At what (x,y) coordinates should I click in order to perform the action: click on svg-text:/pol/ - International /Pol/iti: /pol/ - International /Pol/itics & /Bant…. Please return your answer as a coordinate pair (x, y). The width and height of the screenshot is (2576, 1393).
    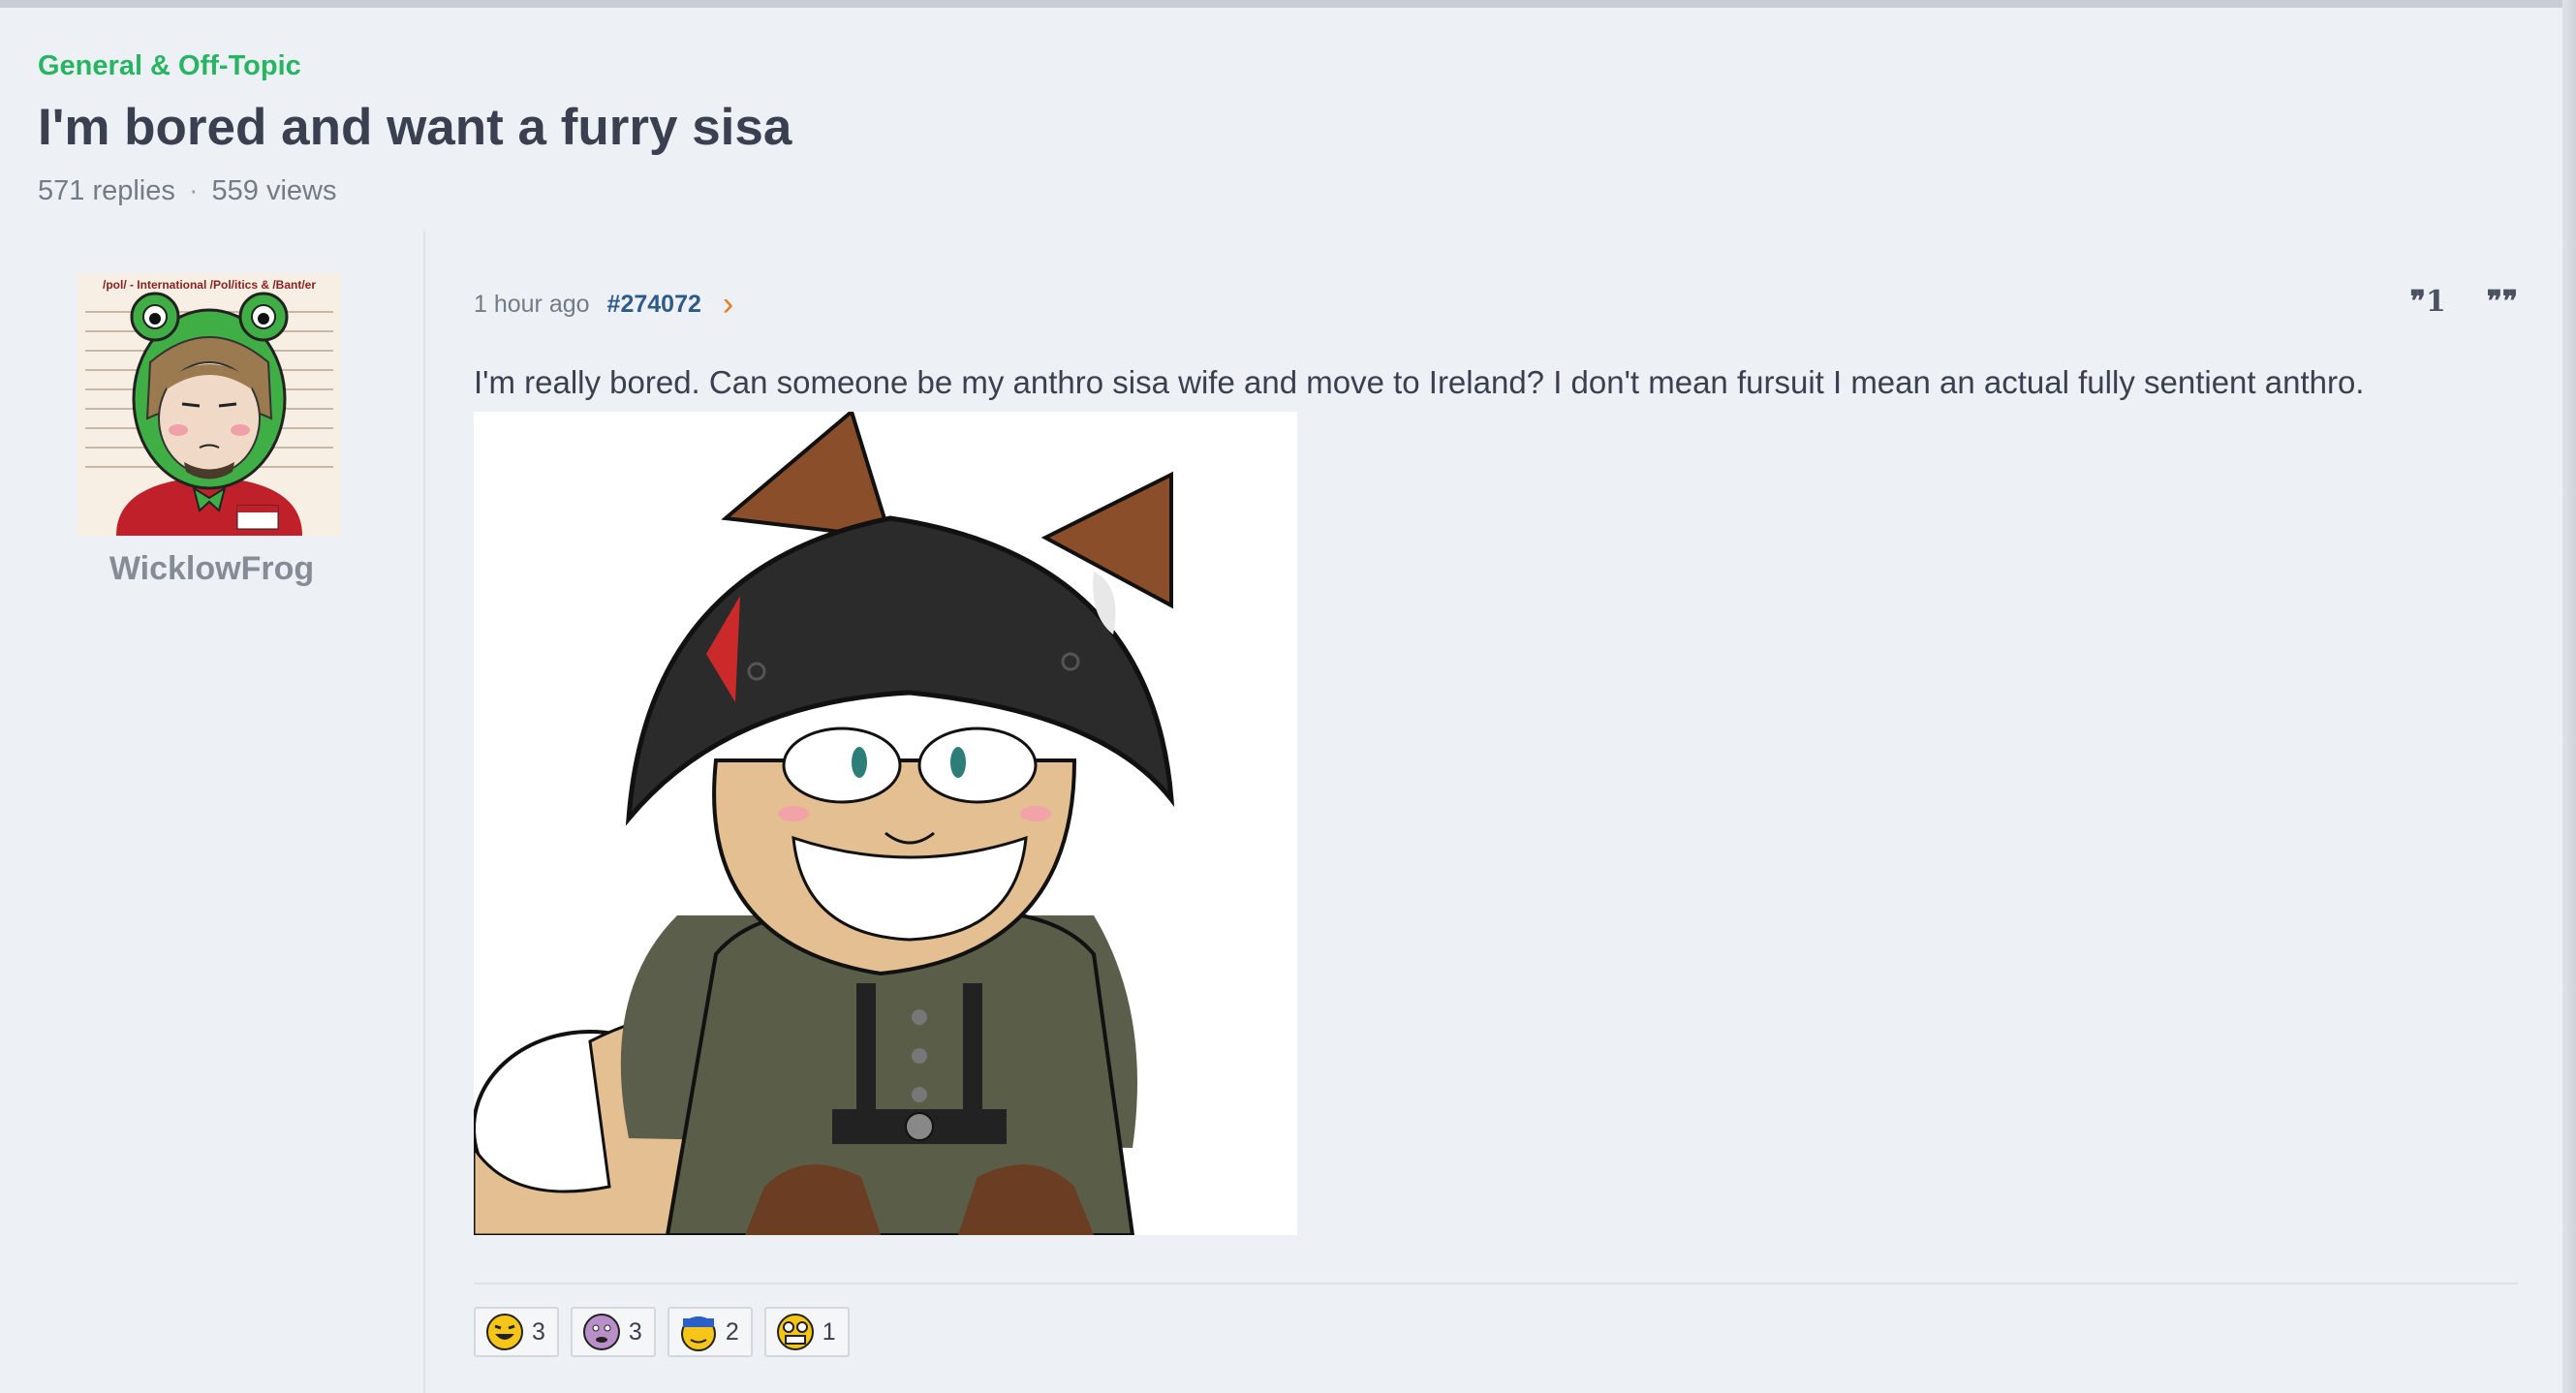
    Looking at the image, I should click on (209, 285).